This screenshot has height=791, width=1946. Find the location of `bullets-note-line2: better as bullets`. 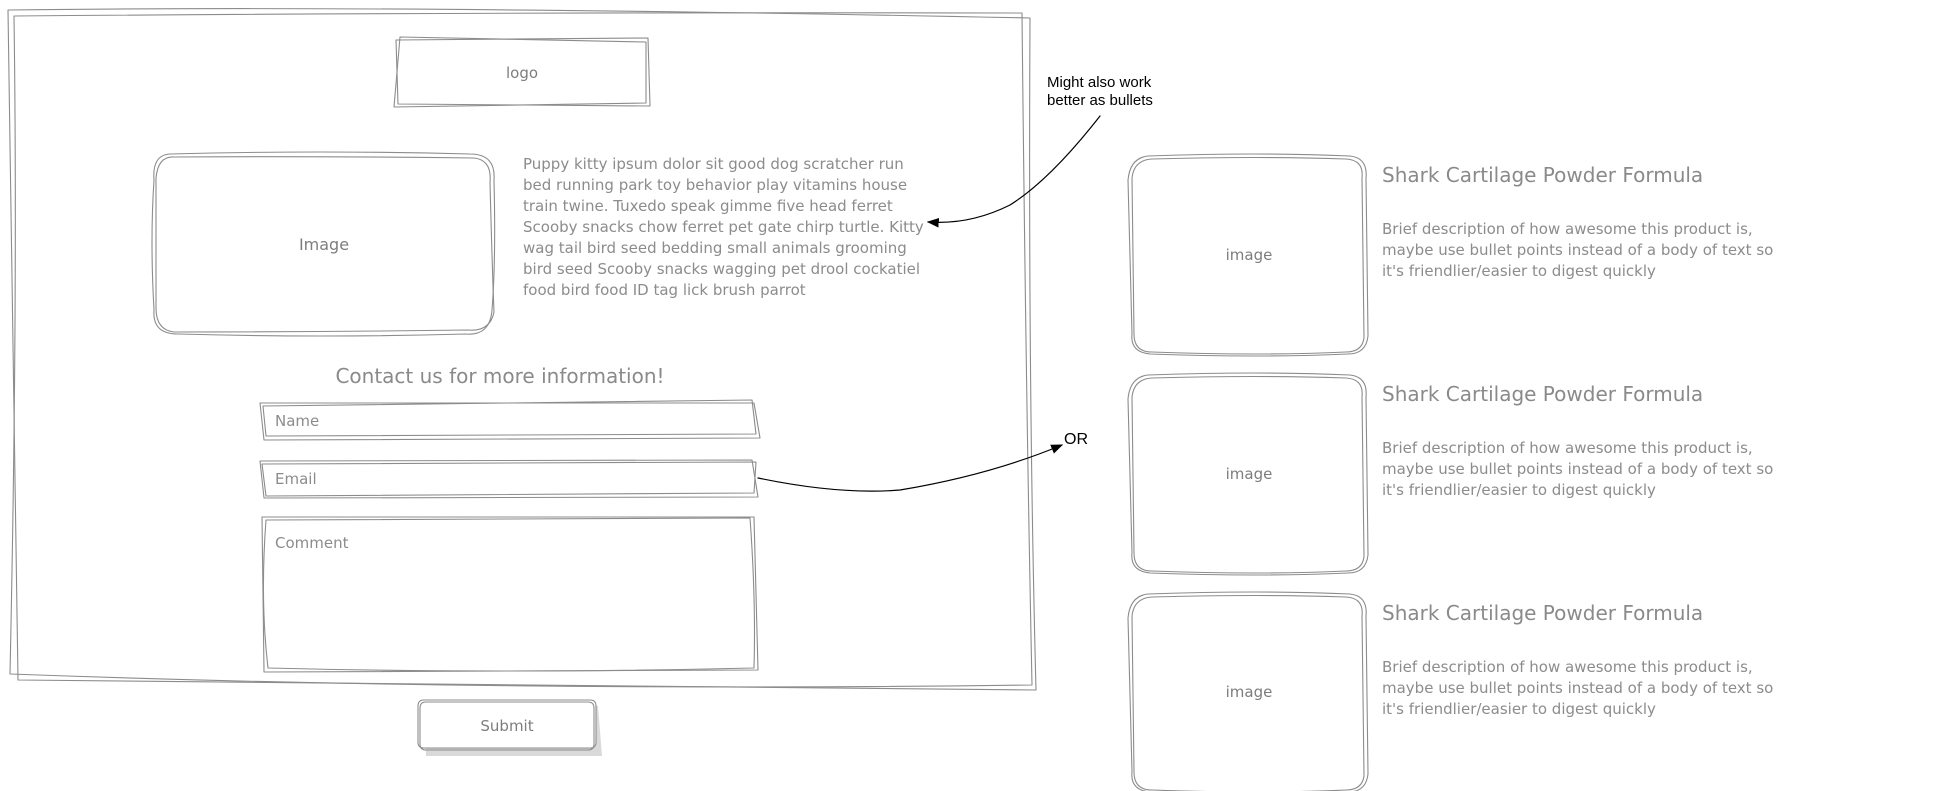

bullets-note-line2: better as bullets is located at coordinates (1100, 100).